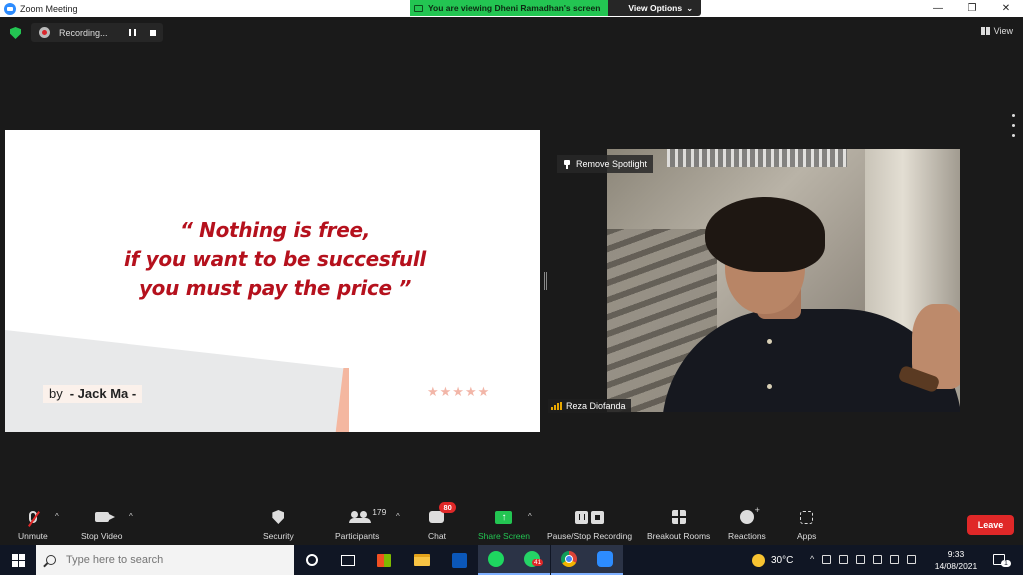  I want to click on cortana-icon, so click(312, 560).